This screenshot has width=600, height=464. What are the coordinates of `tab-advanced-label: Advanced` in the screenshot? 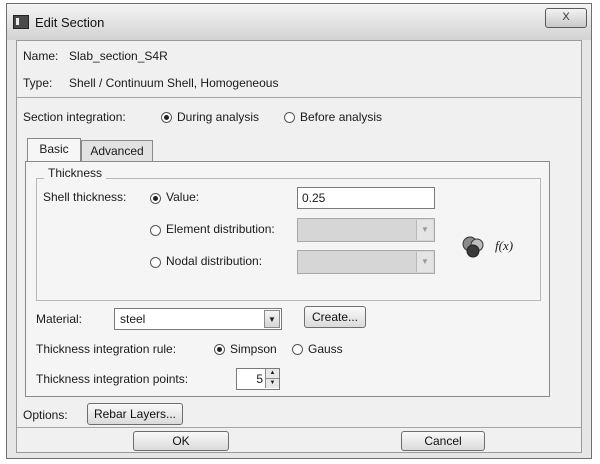 It's located at (117, 151).